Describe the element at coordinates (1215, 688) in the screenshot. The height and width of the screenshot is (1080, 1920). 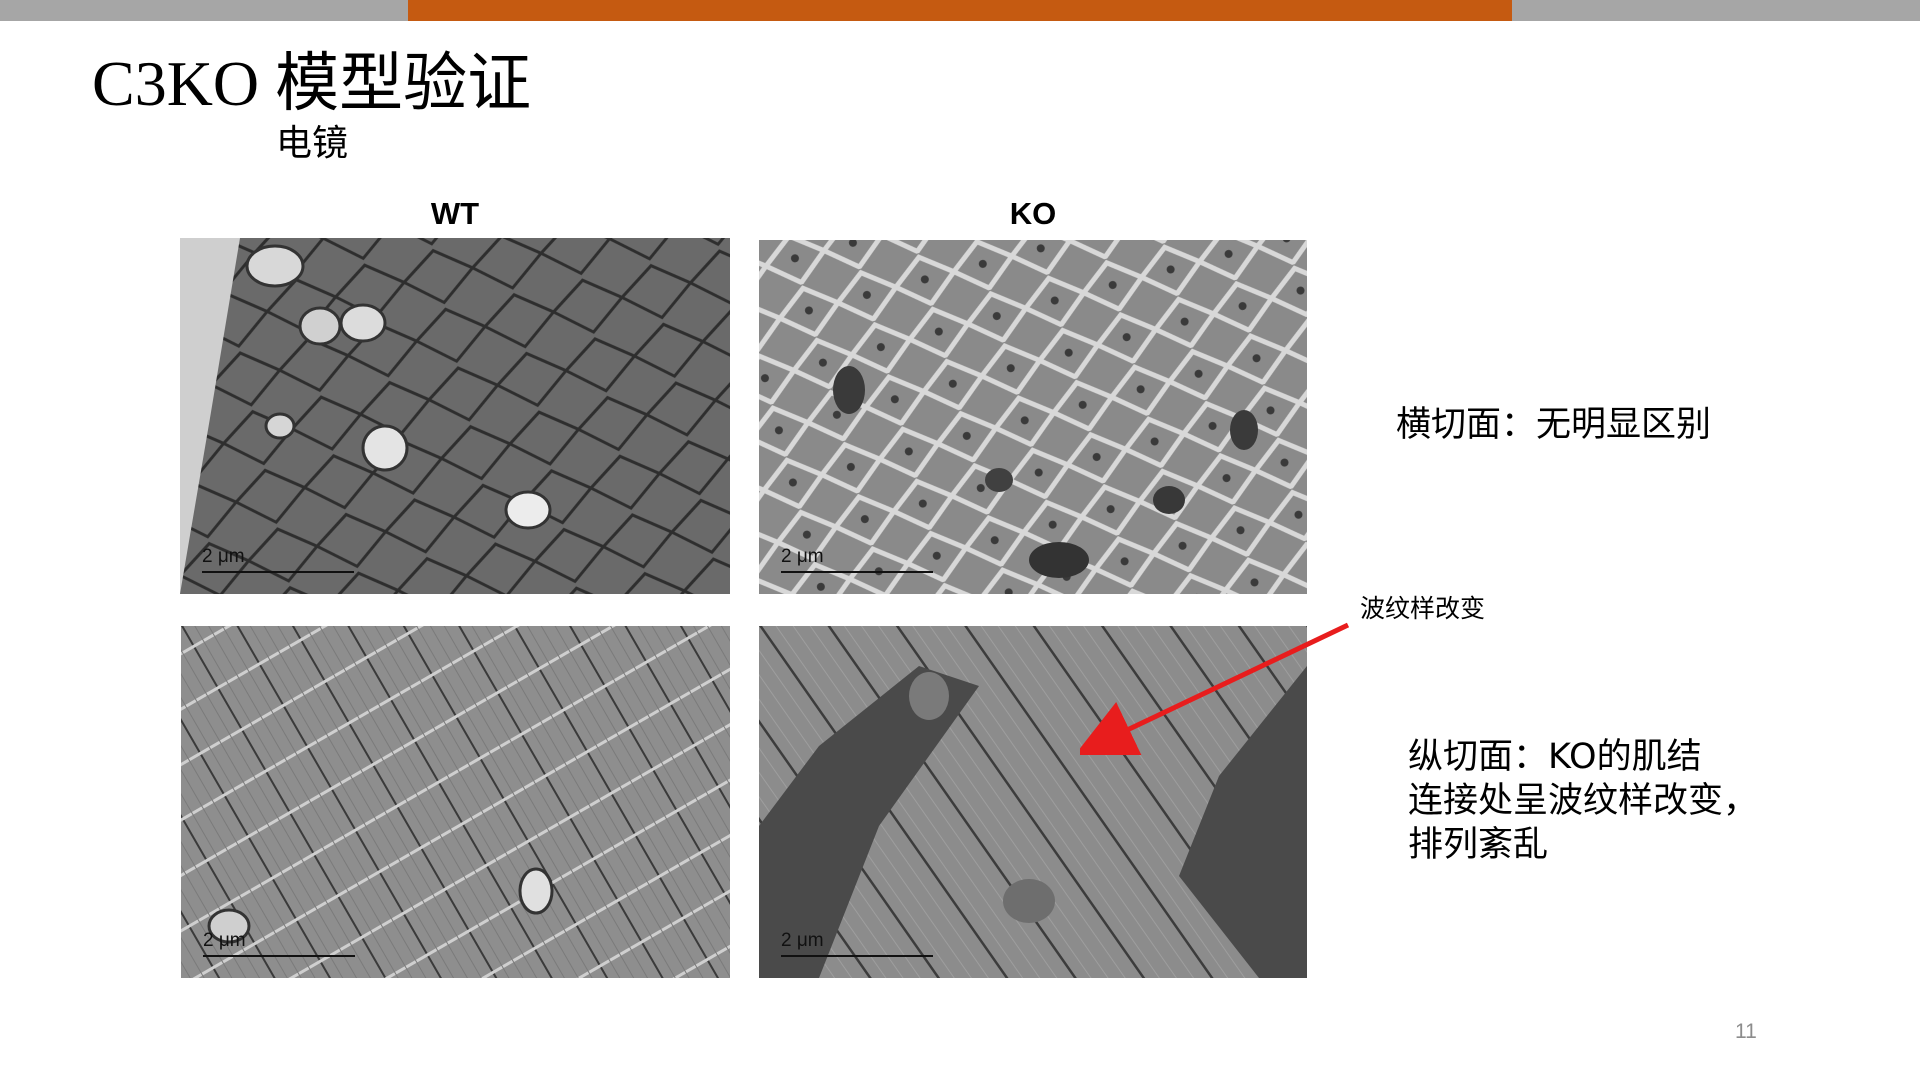
I see `red-arrow-icon` at that location.